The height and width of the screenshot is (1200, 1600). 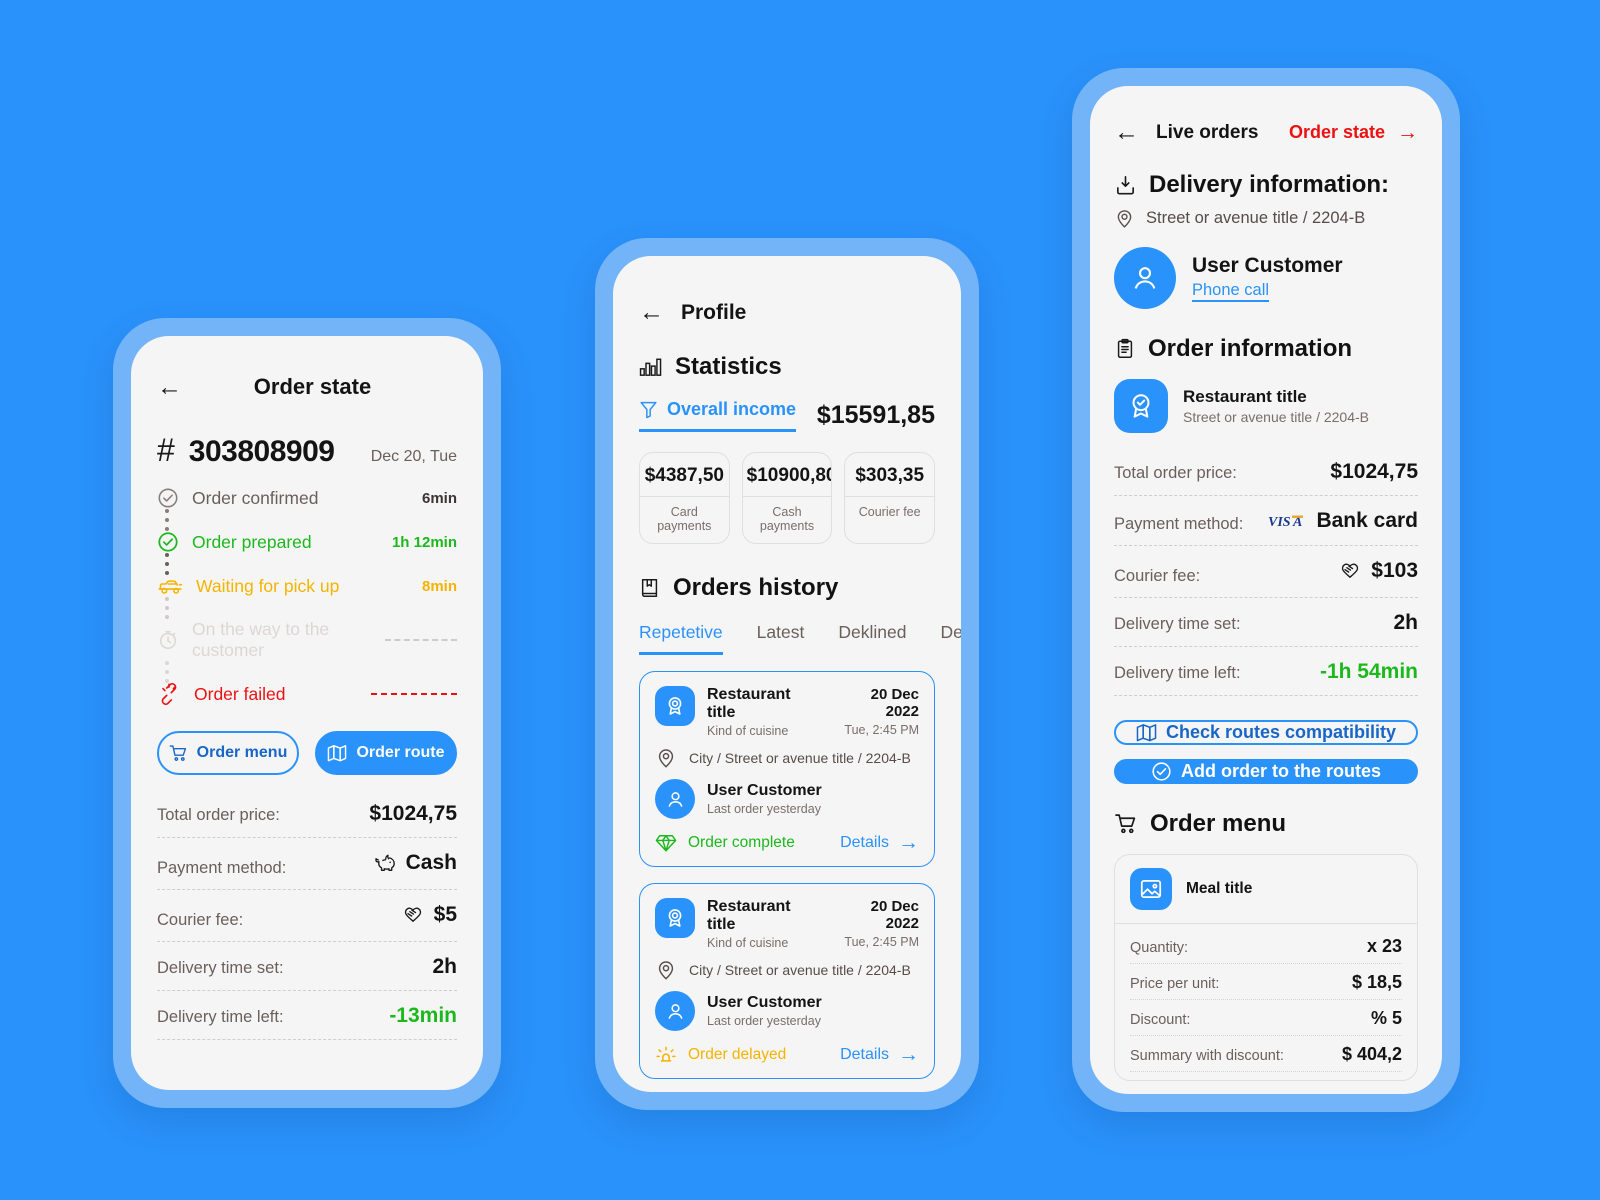 I want to click on tab-deklined: Deklined, so click(x=872, y=638).